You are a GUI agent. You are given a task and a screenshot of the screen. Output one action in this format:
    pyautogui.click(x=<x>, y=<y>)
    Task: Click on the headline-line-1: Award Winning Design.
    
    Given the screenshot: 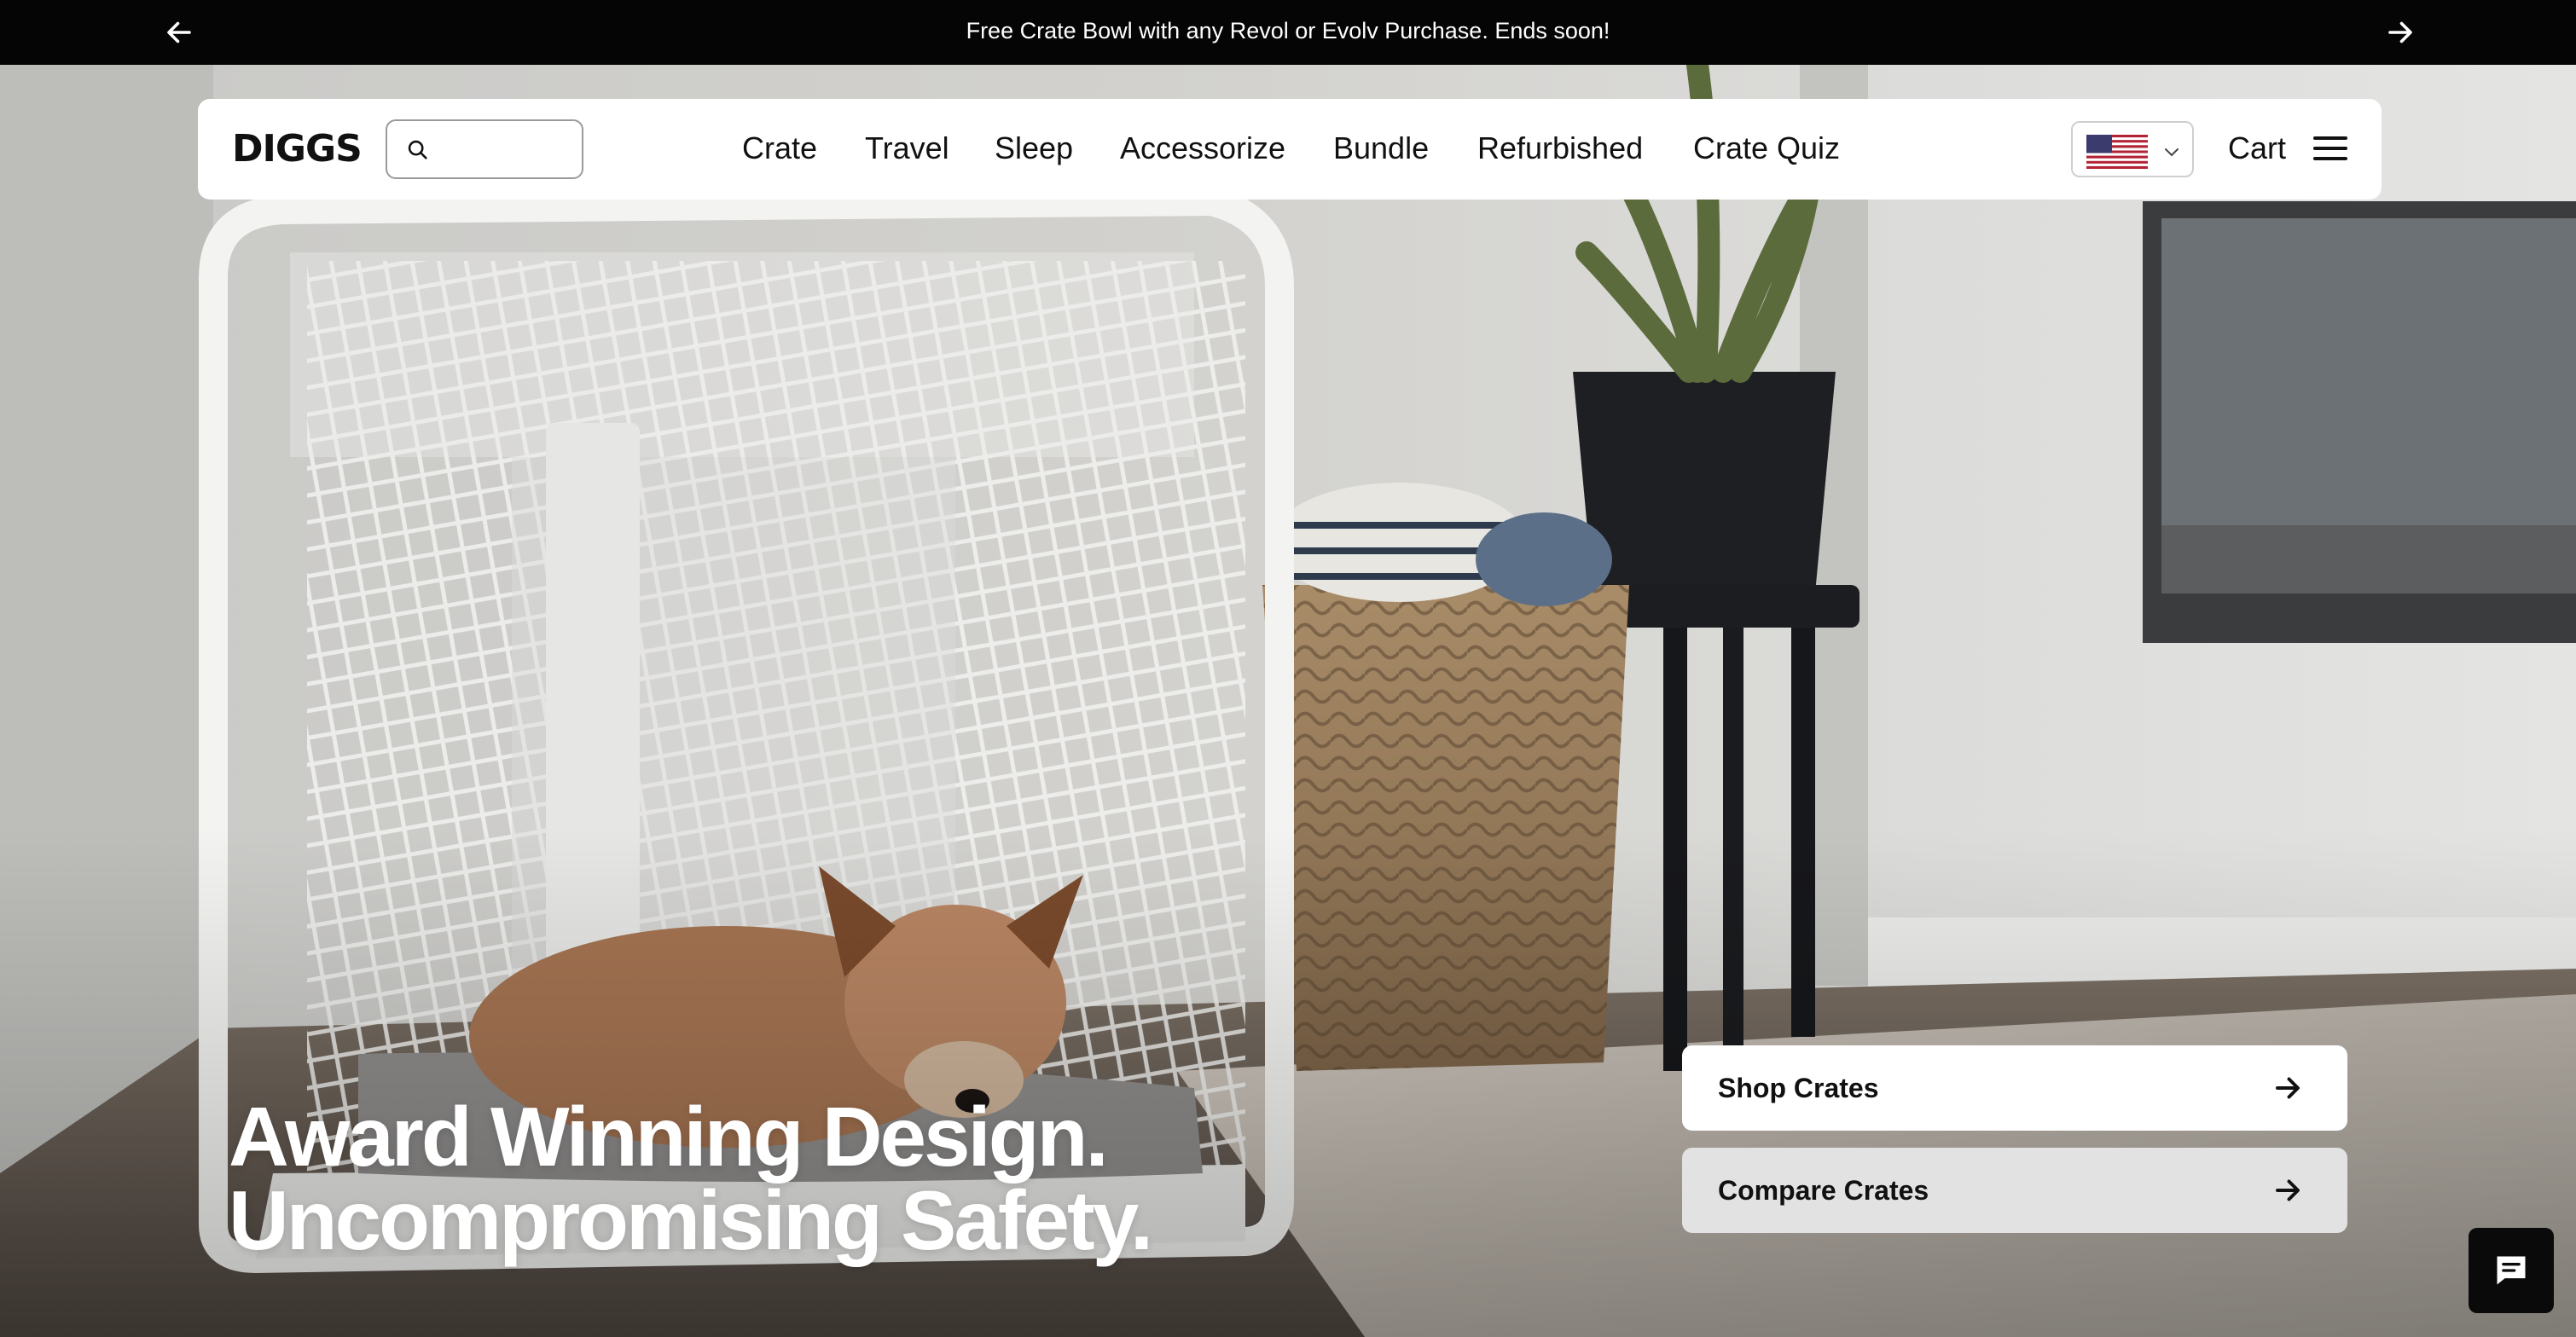 What is the action you would take?
    pyautogui.click(x=669, y=1137)
    